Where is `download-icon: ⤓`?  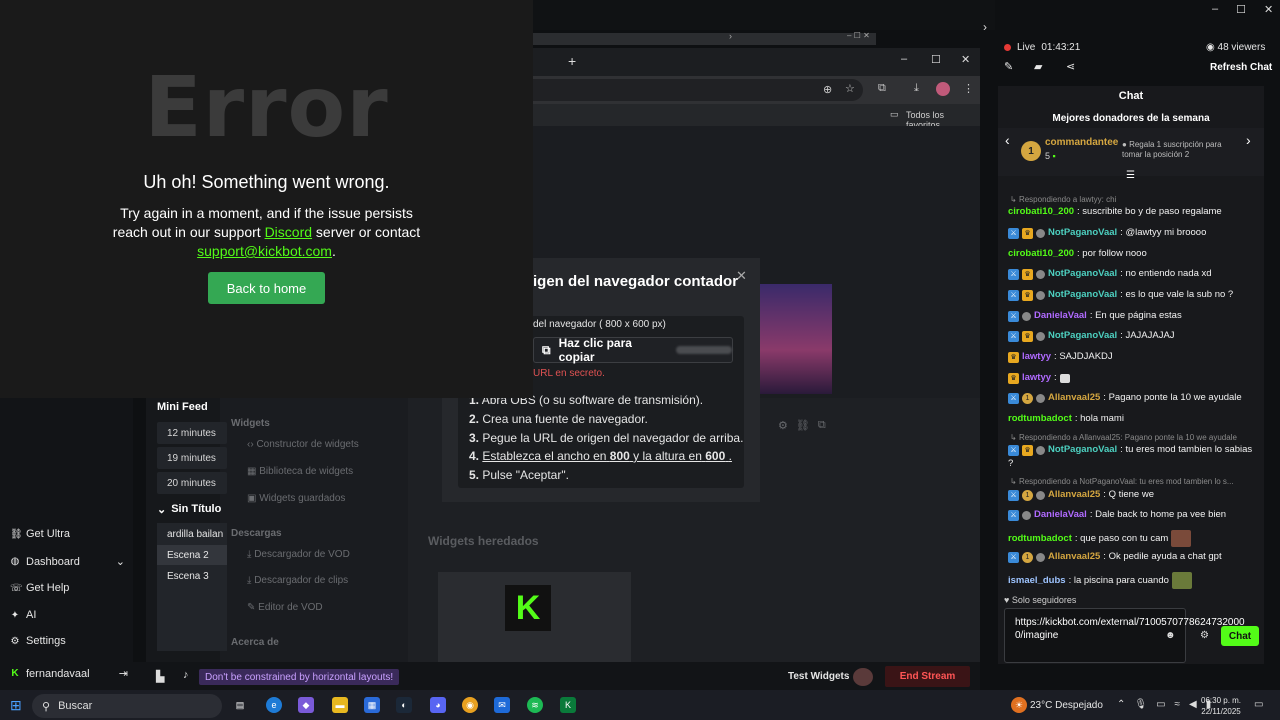 download-icon: ⤓ is located at coordinates (916, 88).